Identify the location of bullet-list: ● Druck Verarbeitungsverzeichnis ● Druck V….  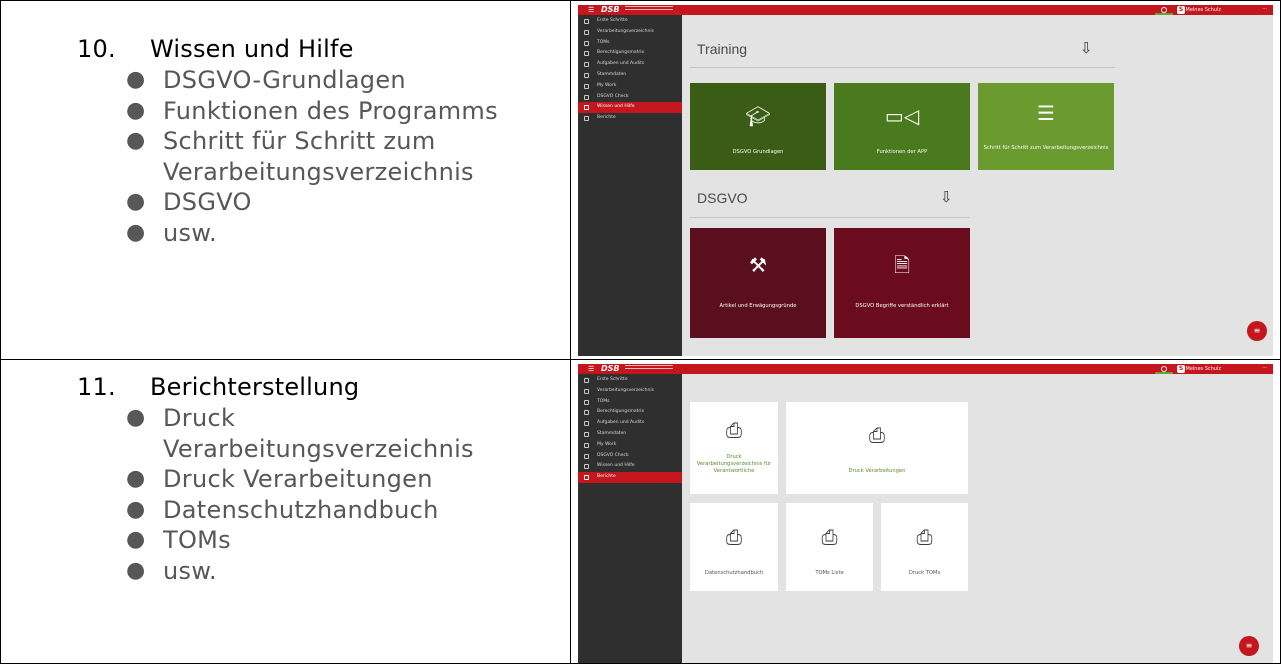
(348, 494).